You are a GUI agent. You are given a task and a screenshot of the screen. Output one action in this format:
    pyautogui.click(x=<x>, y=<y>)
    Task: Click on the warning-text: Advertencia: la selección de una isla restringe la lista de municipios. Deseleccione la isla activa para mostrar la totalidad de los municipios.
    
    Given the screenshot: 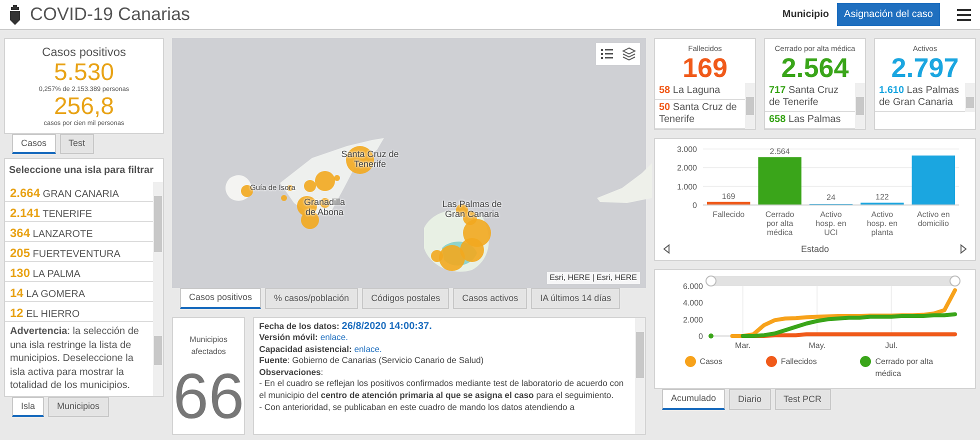 What is the action you would take?
    pyautogui.click(x=74, y=359)
    